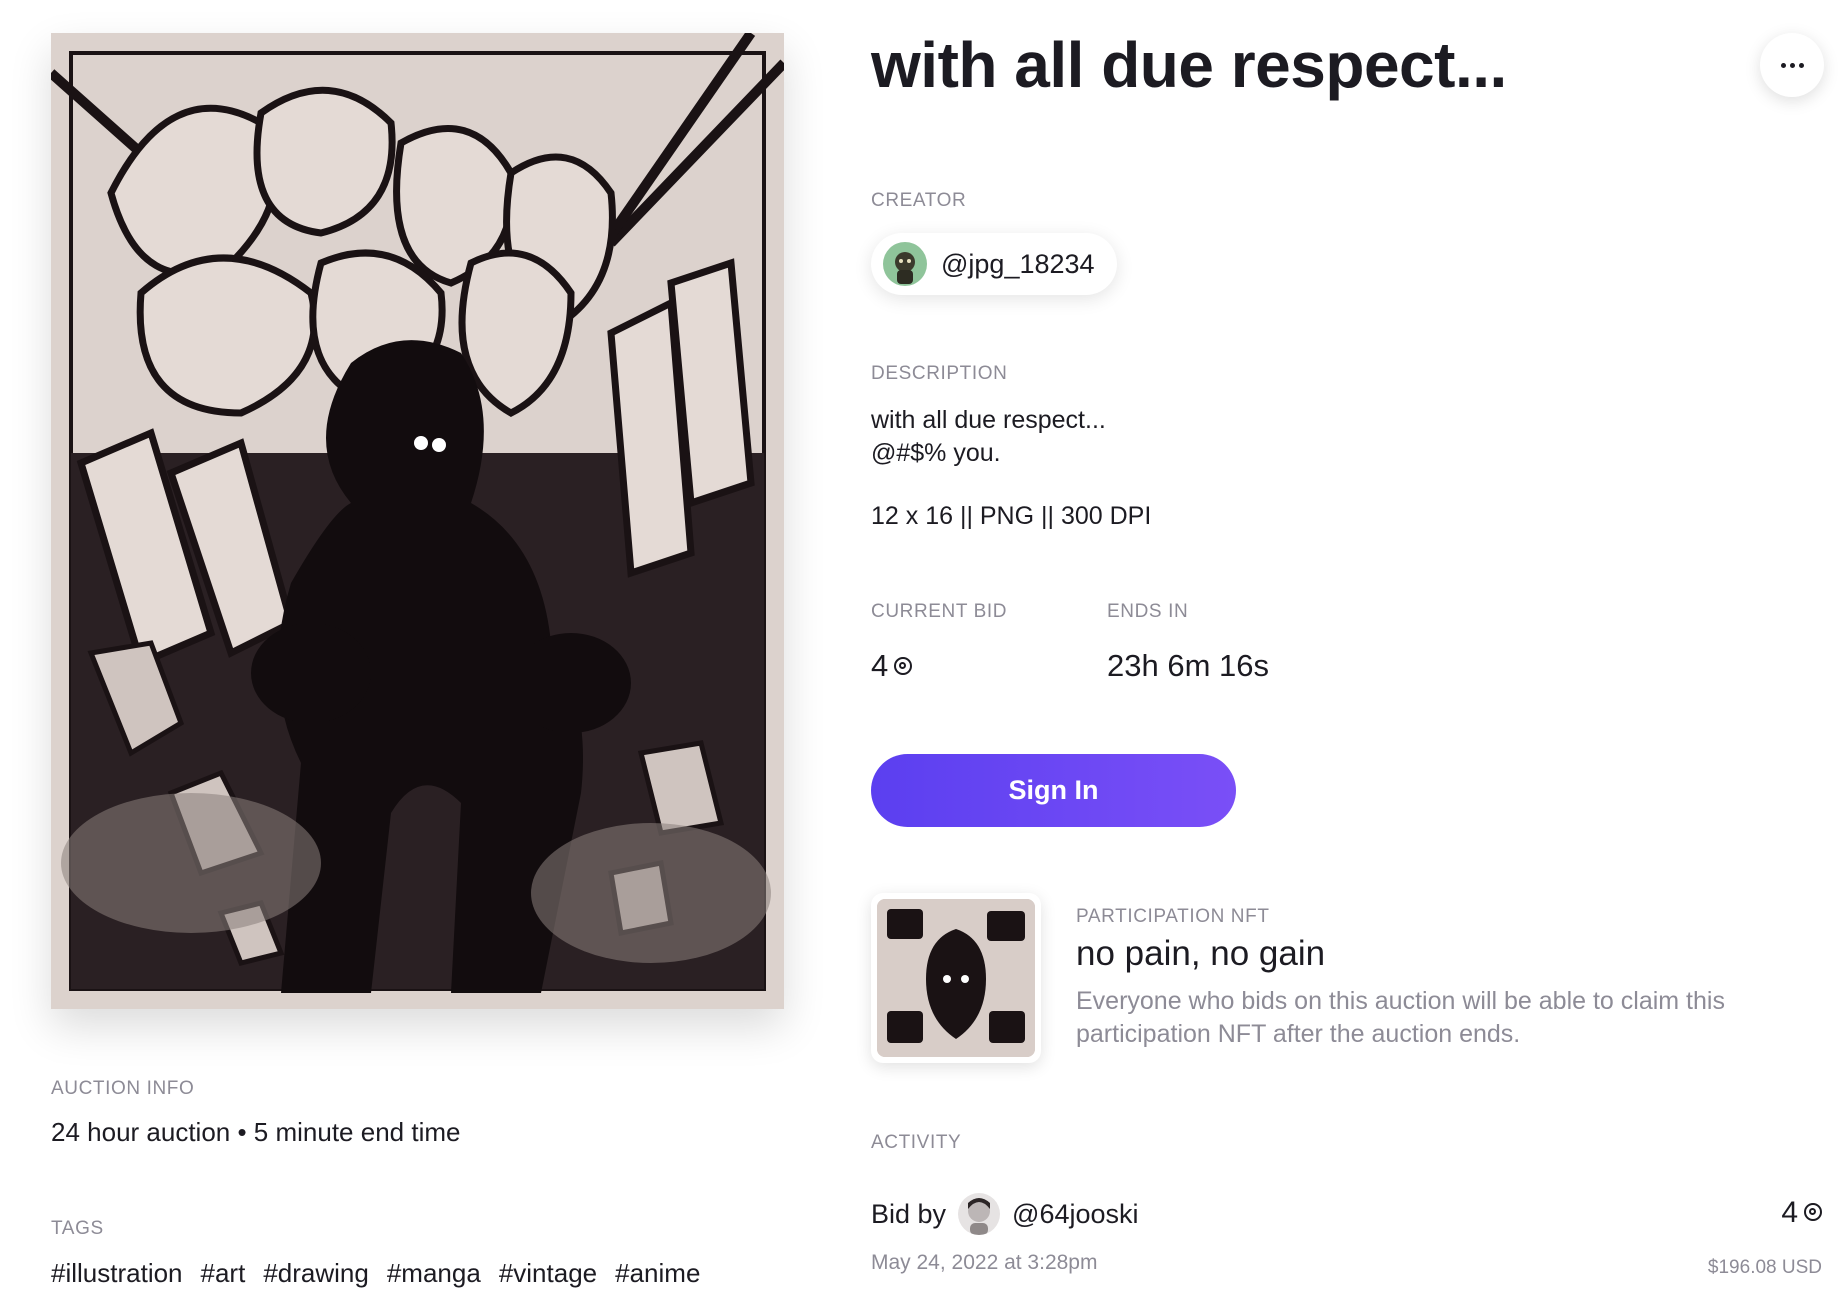 The width and height of the screenshot is (1843, 1299). Describe the element at coordinates (316, 1273) in the screenshot. I see `tag-drawing: #drawing` at that location.